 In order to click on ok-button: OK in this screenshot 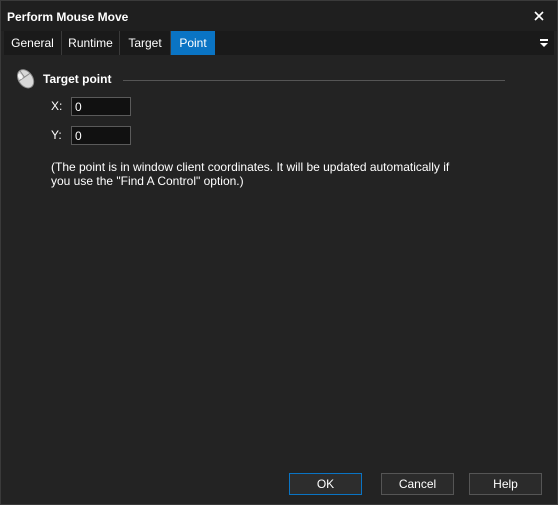, I will do `click(325, 484)`.